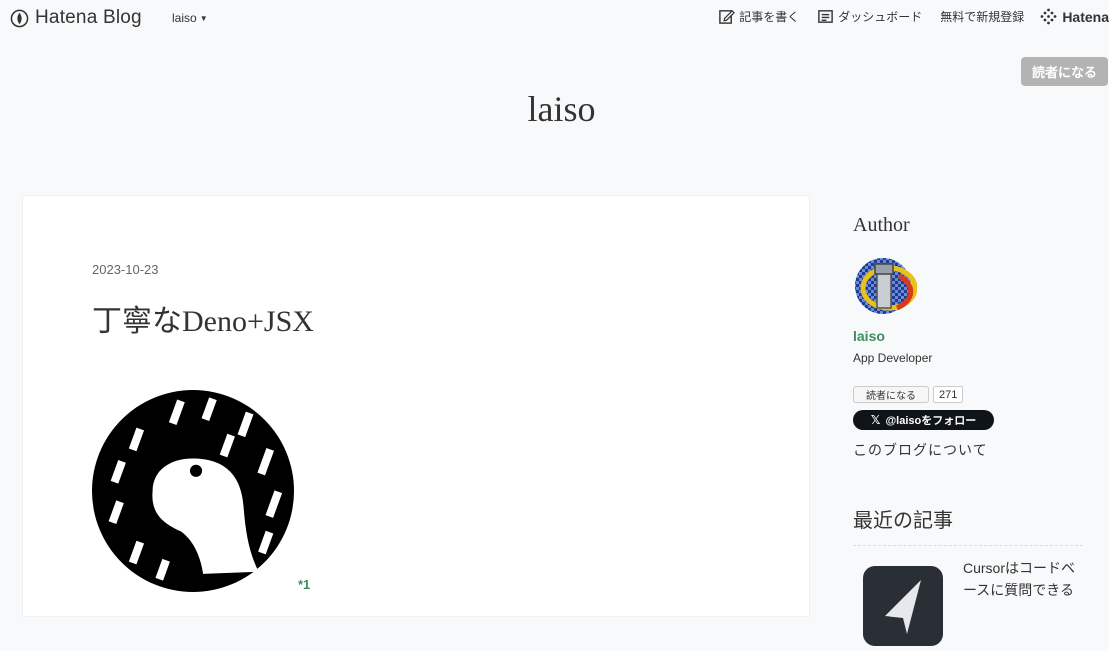 The height and width of the screenshot is (651, 1109). What do you see at coordinates (885, 286) in the screenshot?
I see `author-avatar` at bounding box center [885, 286].